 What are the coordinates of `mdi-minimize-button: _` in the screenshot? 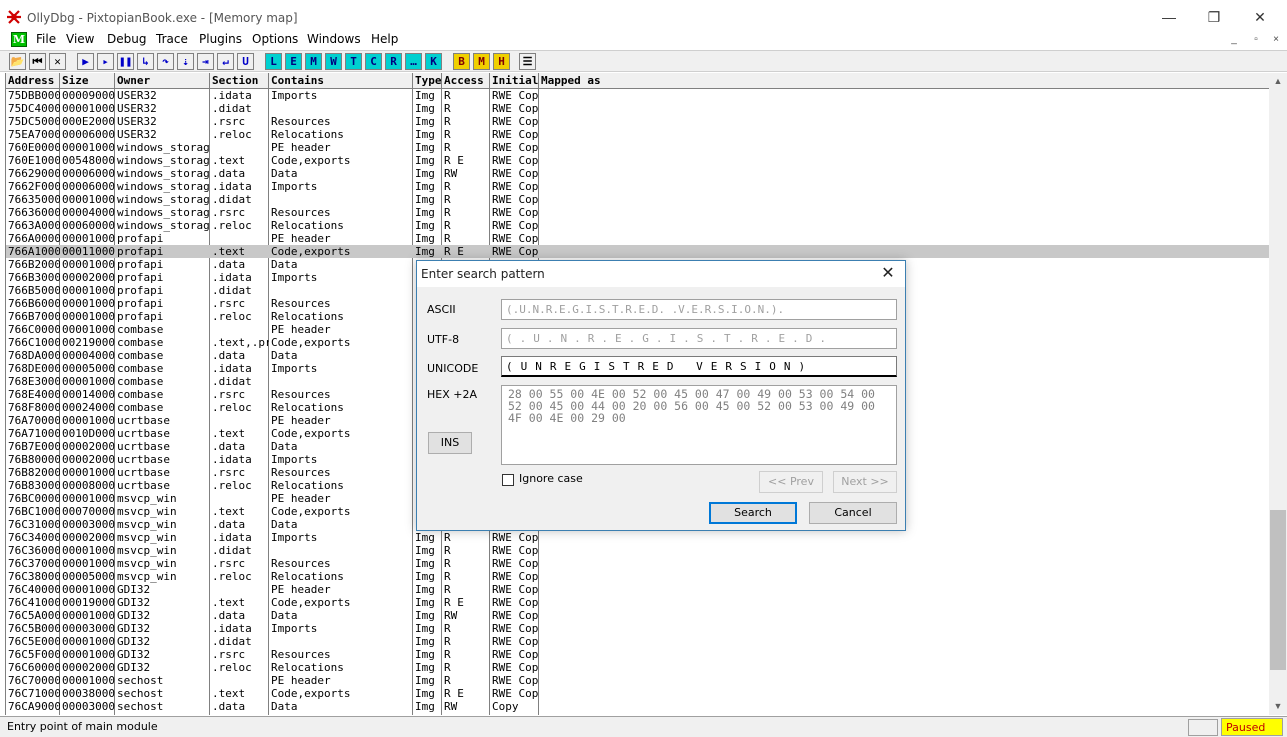 It's located at (1234, 40).